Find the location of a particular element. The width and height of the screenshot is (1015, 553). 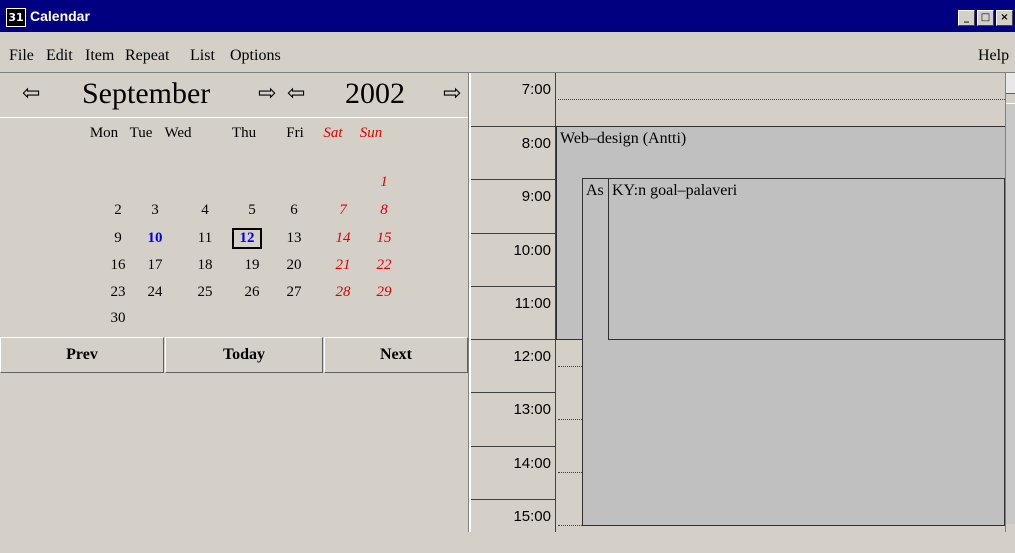

day-cell: 6 is located at coordinates (294, 210).